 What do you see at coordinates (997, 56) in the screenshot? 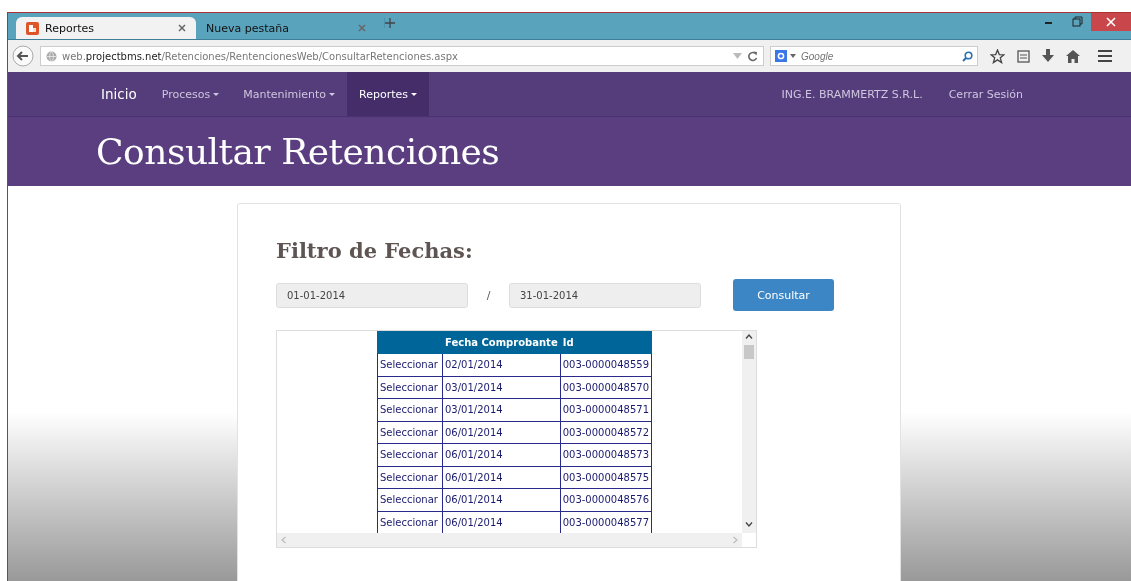
I see `star-icon` at bounding box center [997, 56].